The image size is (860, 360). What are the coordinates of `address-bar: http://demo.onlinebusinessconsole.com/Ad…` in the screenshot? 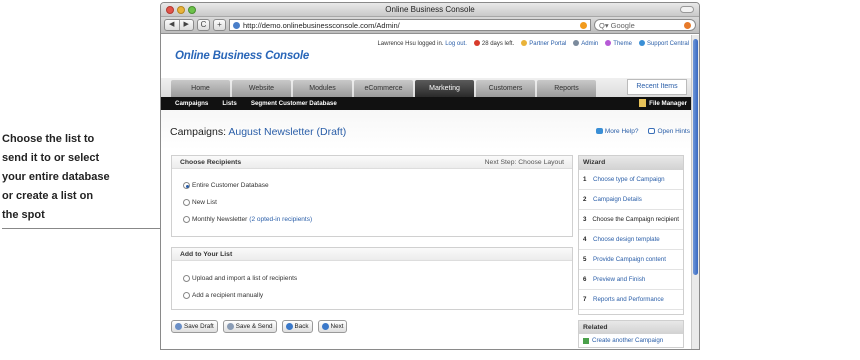 It's located at (410, 25).